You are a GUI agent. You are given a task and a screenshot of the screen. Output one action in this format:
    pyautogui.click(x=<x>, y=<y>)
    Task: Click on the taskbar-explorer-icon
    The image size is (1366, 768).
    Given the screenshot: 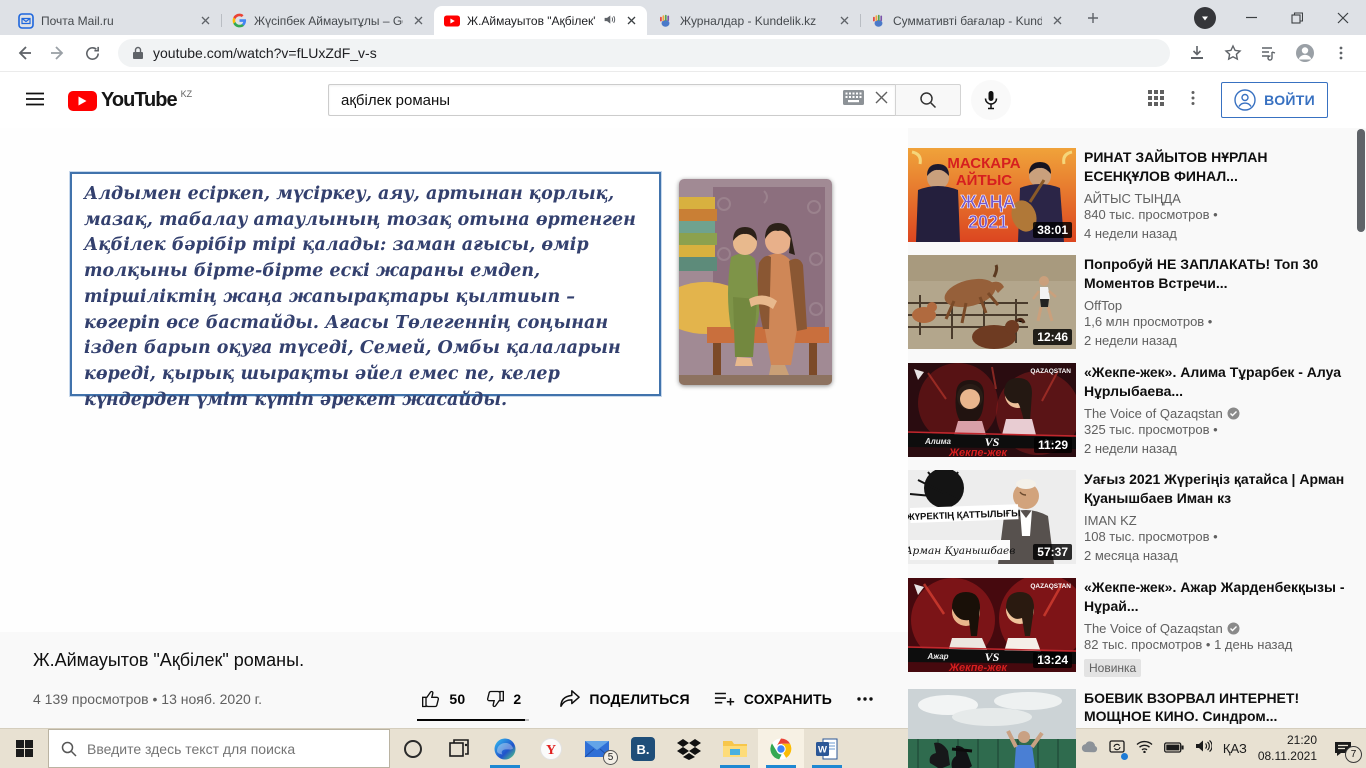 What is the action you would take?
    pyautogui.click(x=735, y=748)
    